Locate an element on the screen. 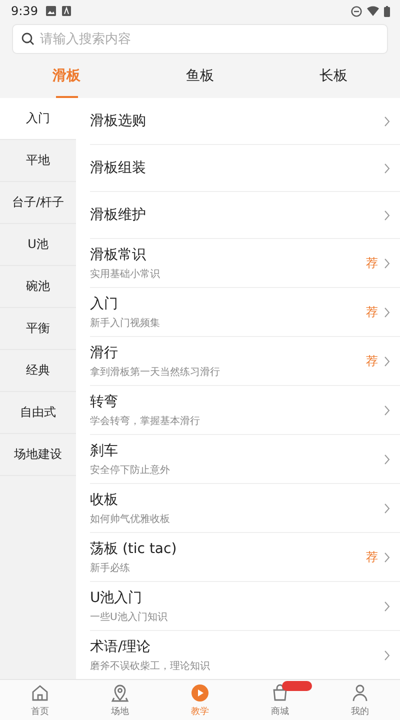  nav-tab: 我的 is located at coordinates (360, 700).